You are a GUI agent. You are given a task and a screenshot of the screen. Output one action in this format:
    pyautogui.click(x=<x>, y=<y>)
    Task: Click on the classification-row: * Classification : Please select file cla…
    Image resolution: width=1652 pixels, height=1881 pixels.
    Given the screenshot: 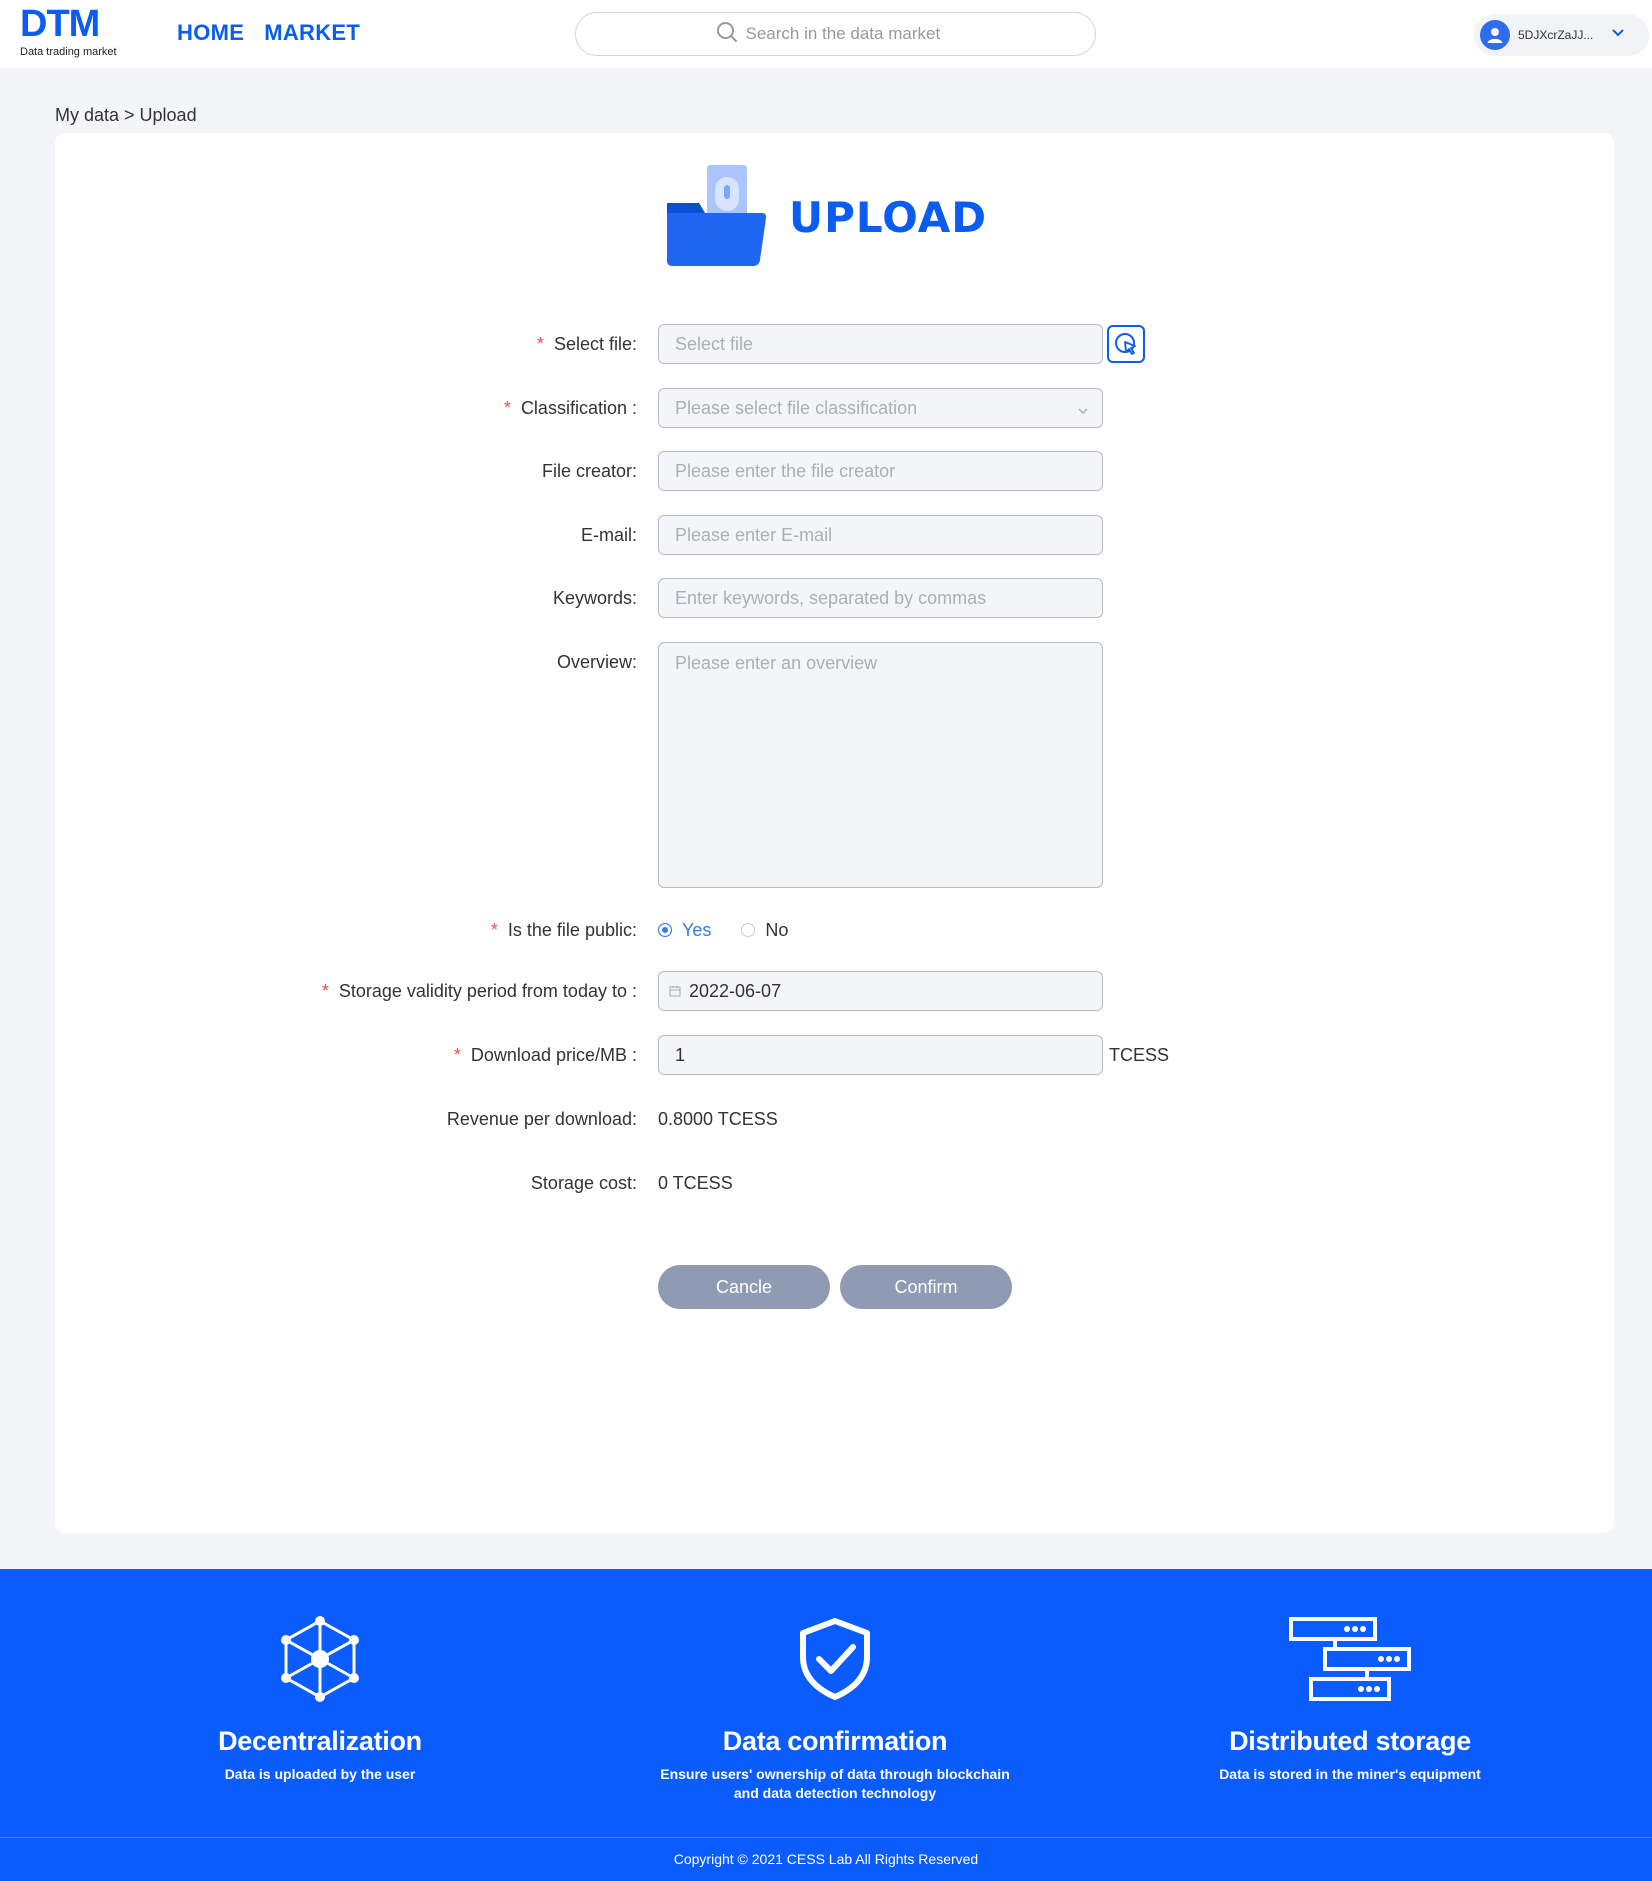 What is the action you would take?
    pyautogui.click(x=826, y=408)
    